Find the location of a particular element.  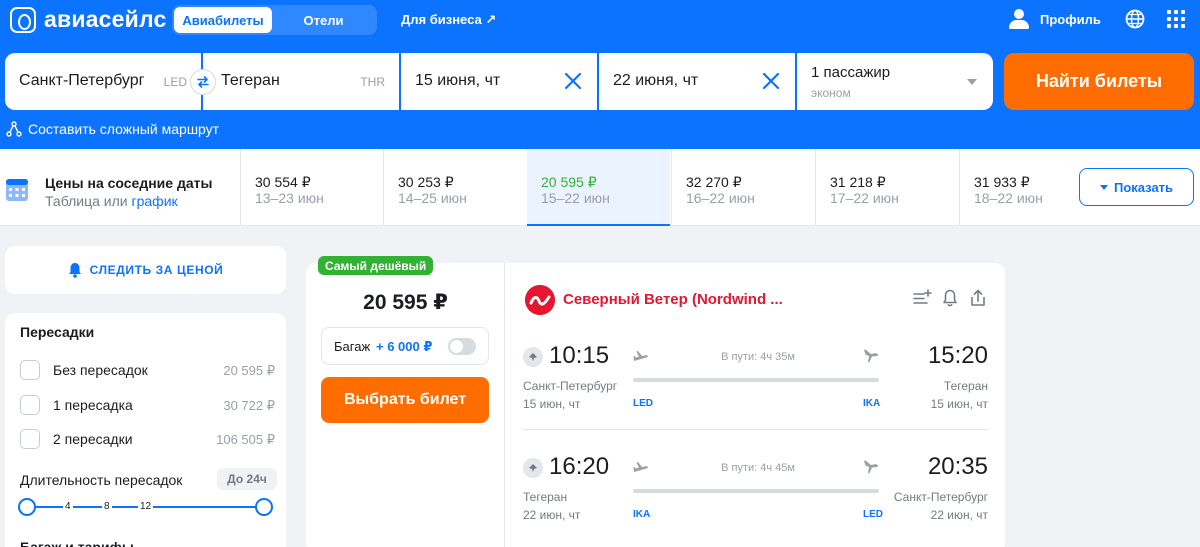

date-cell-price: 32 270 ₽ is located at coordinates (714, 182).